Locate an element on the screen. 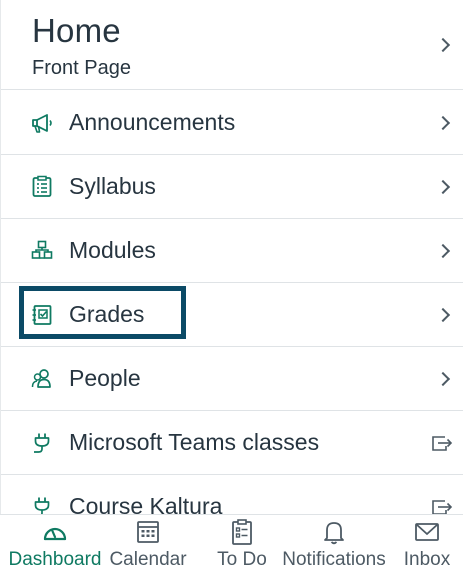 This screenshot has width=463, height=584. nav-item-microsoft-teams-classes: Microsoft Teams classes is located at coordinates (232, 443).